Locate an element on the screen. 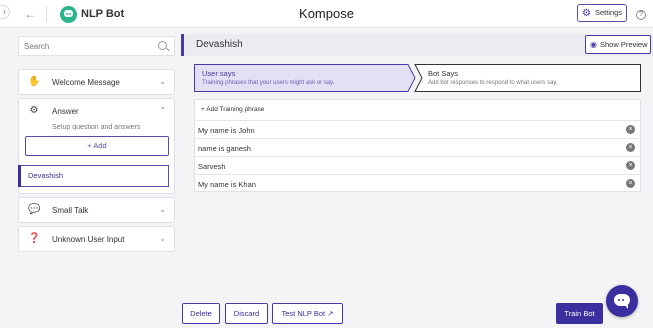  add-answer-button: + Add is located at coordinates (97, 146).